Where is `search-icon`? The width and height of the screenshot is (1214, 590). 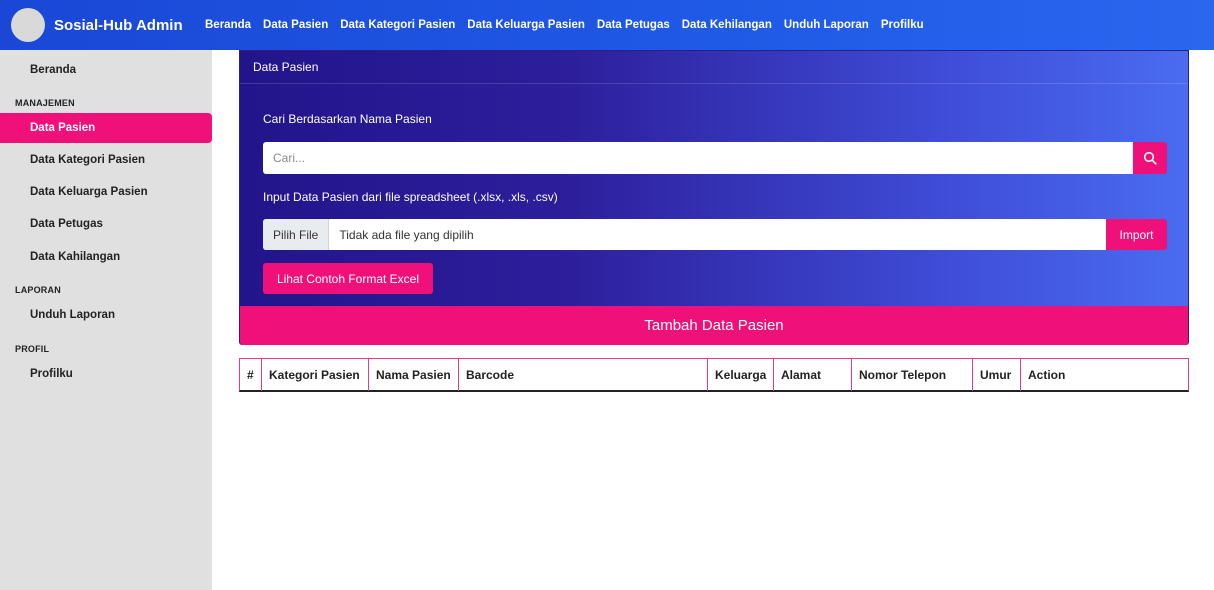
search-icon is located at coordinates (1150, 158).